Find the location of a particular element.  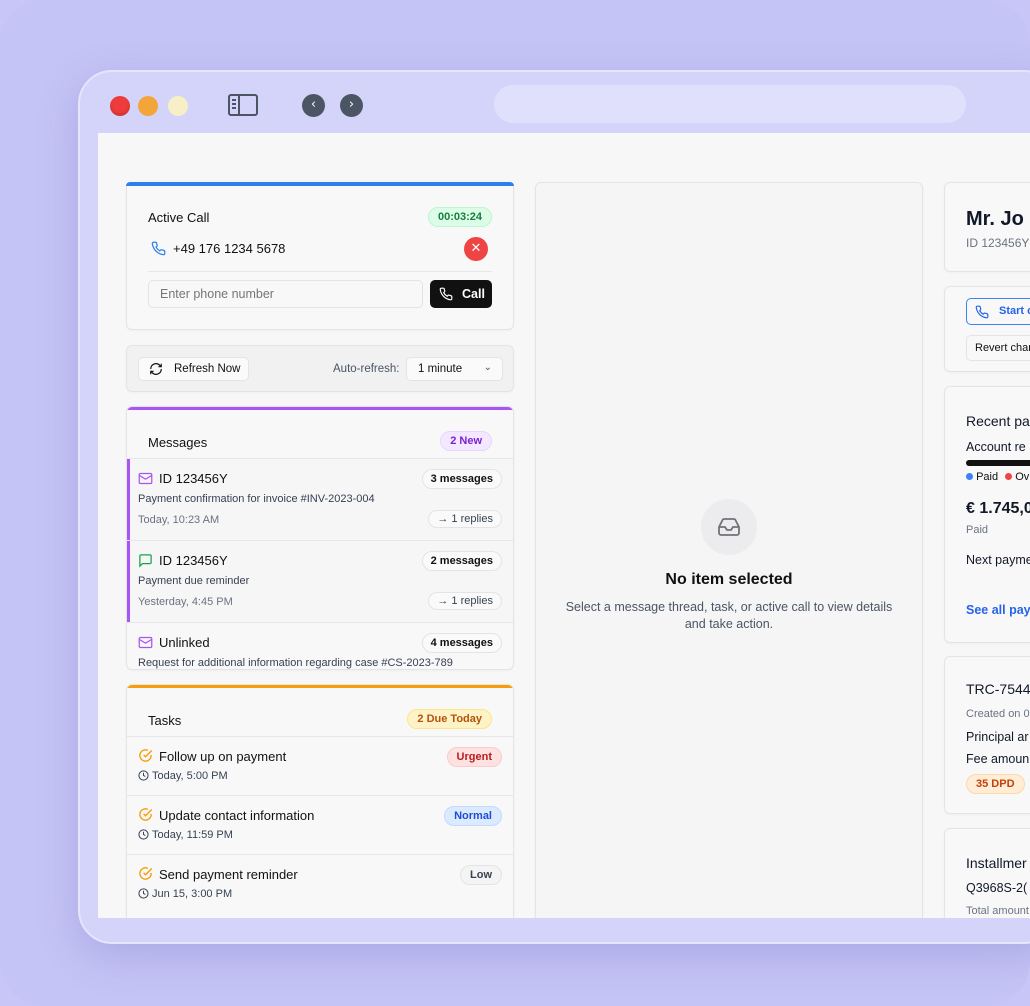

customer-actions-card: Start c Revert char is located at coordinates (987, 329).